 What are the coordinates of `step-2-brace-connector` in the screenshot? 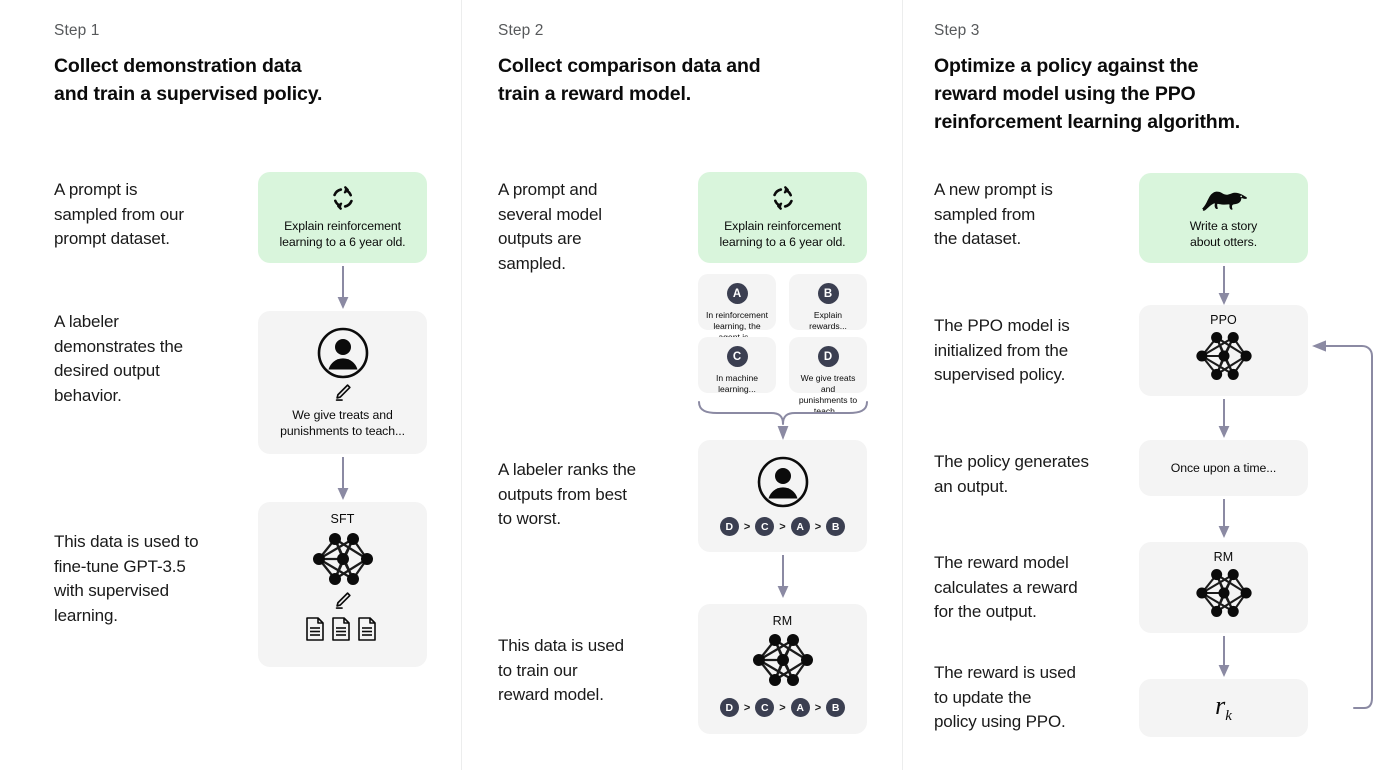 It's located at (783, 420).